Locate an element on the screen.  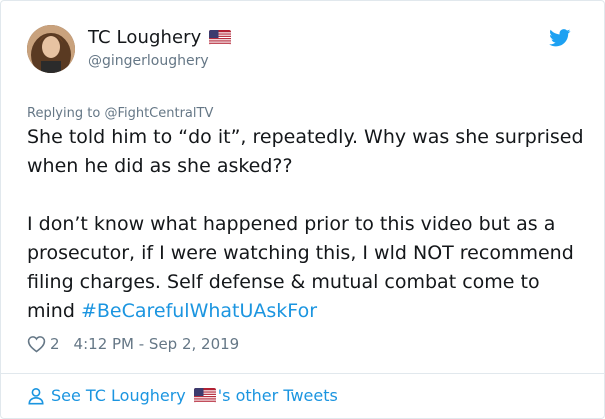
name-line: TC Loughery is located at coordinates (160, 37).